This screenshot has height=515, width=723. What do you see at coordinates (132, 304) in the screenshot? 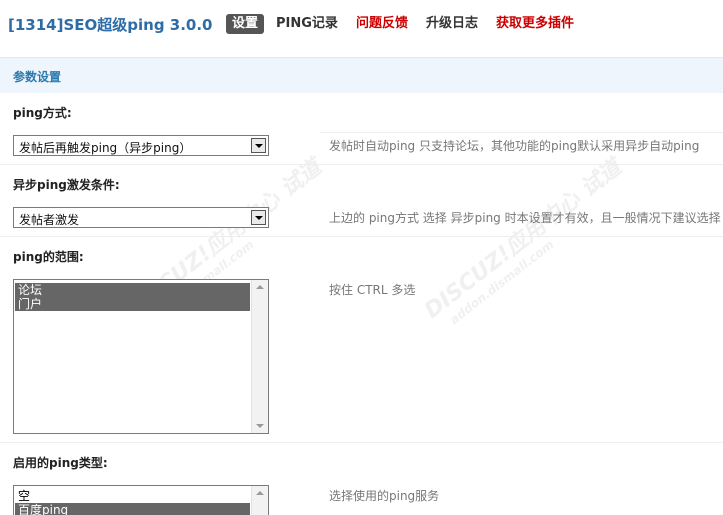
I see `list-option: 门户` at bounding box center [132, 304].